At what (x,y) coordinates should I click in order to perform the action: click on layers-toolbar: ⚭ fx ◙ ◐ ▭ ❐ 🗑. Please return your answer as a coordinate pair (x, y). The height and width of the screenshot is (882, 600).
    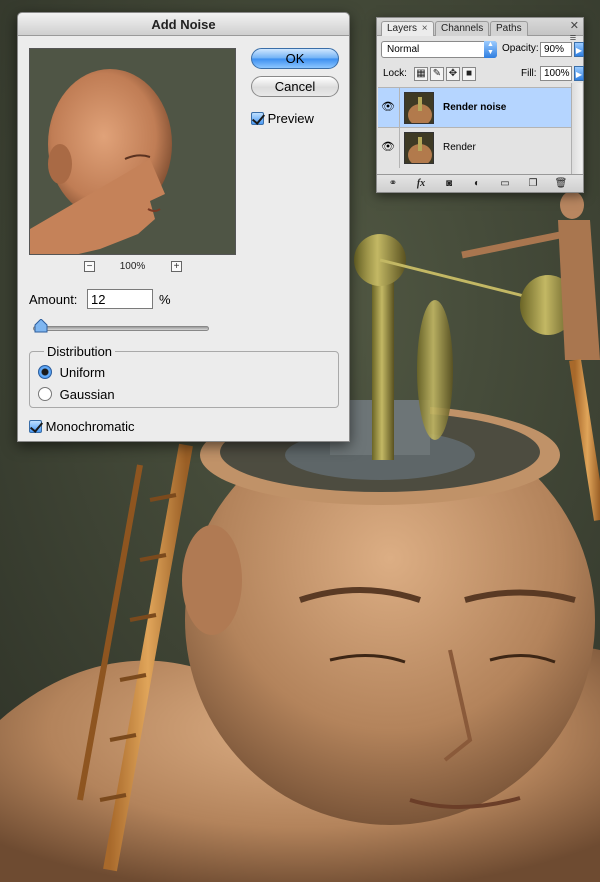
    Looking at the image, I should click on (480, 183).